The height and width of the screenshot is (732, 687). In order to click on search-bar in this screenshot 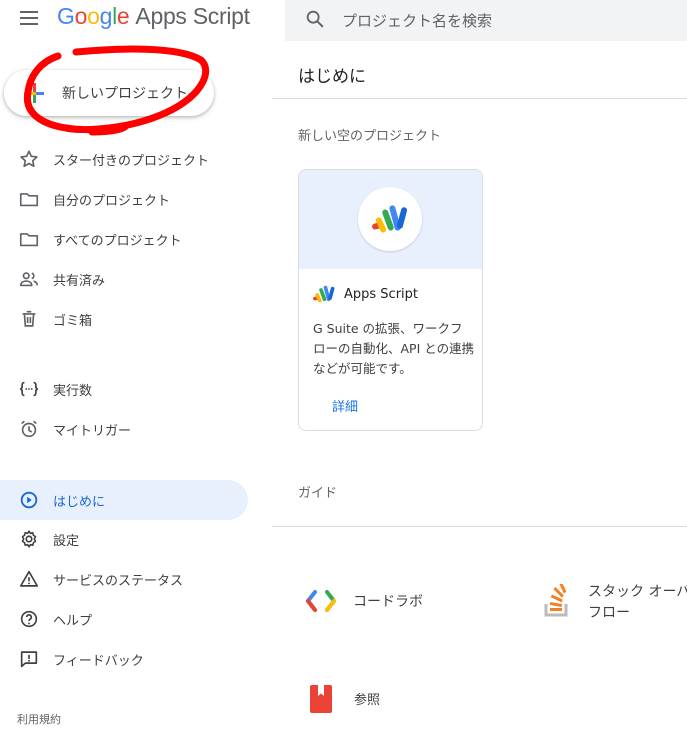, I will do `click(486, 20)`.